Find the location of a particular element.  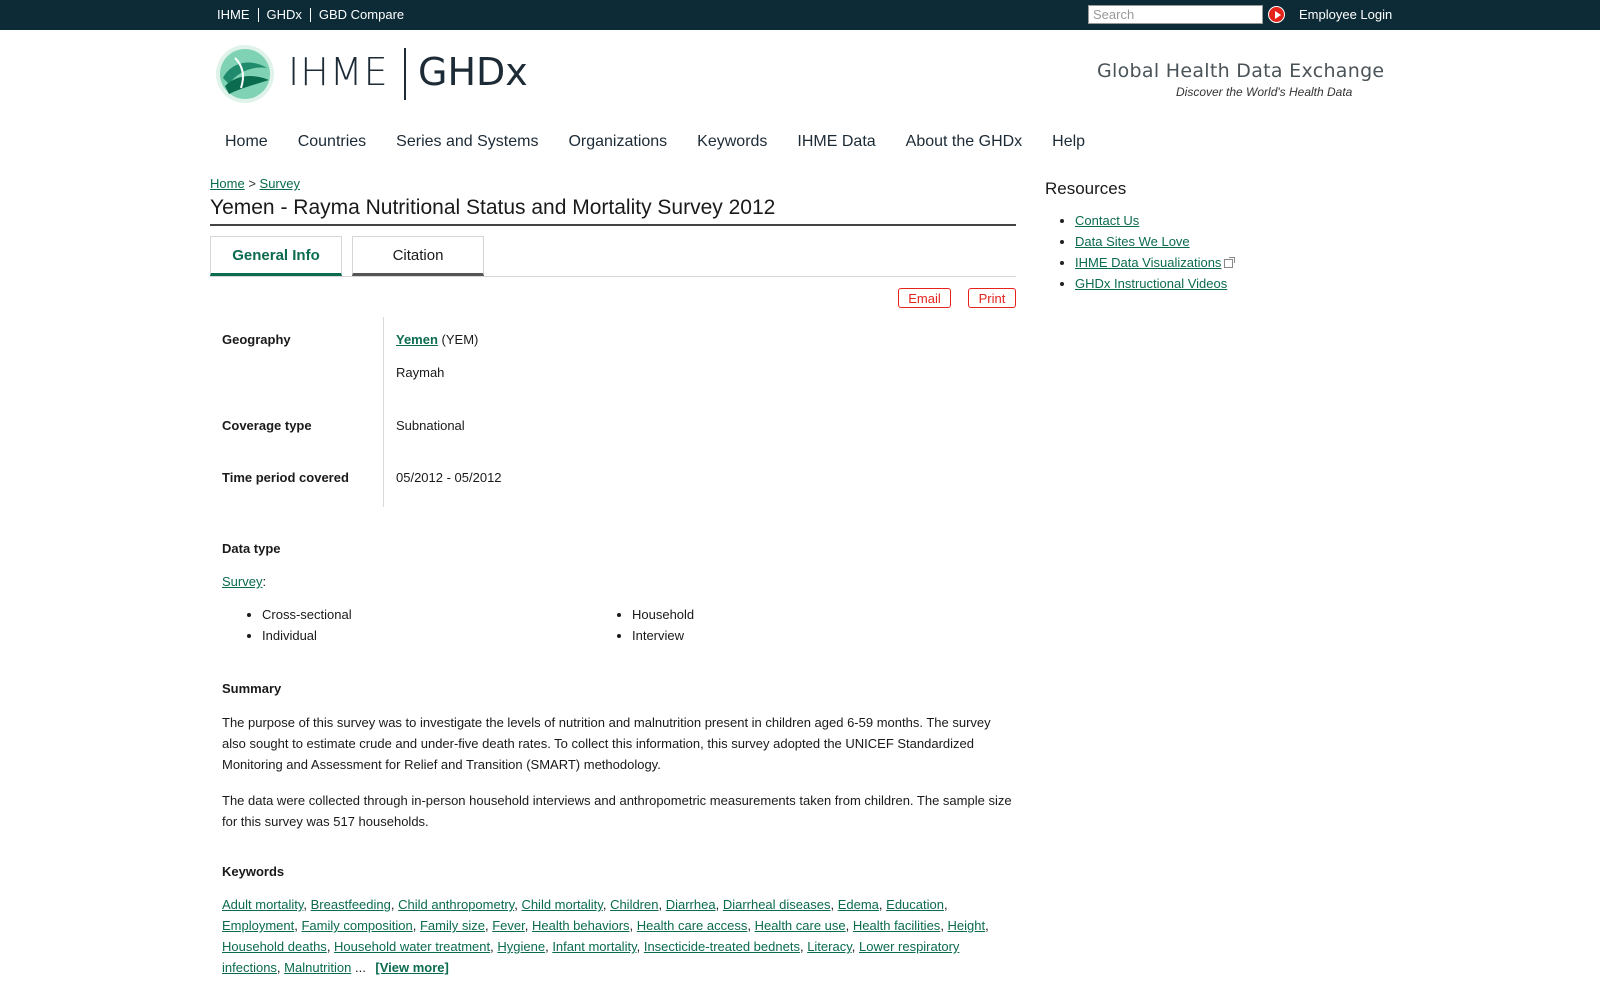

logo-text-ihme: IHME is located at coordinates (338, 72).